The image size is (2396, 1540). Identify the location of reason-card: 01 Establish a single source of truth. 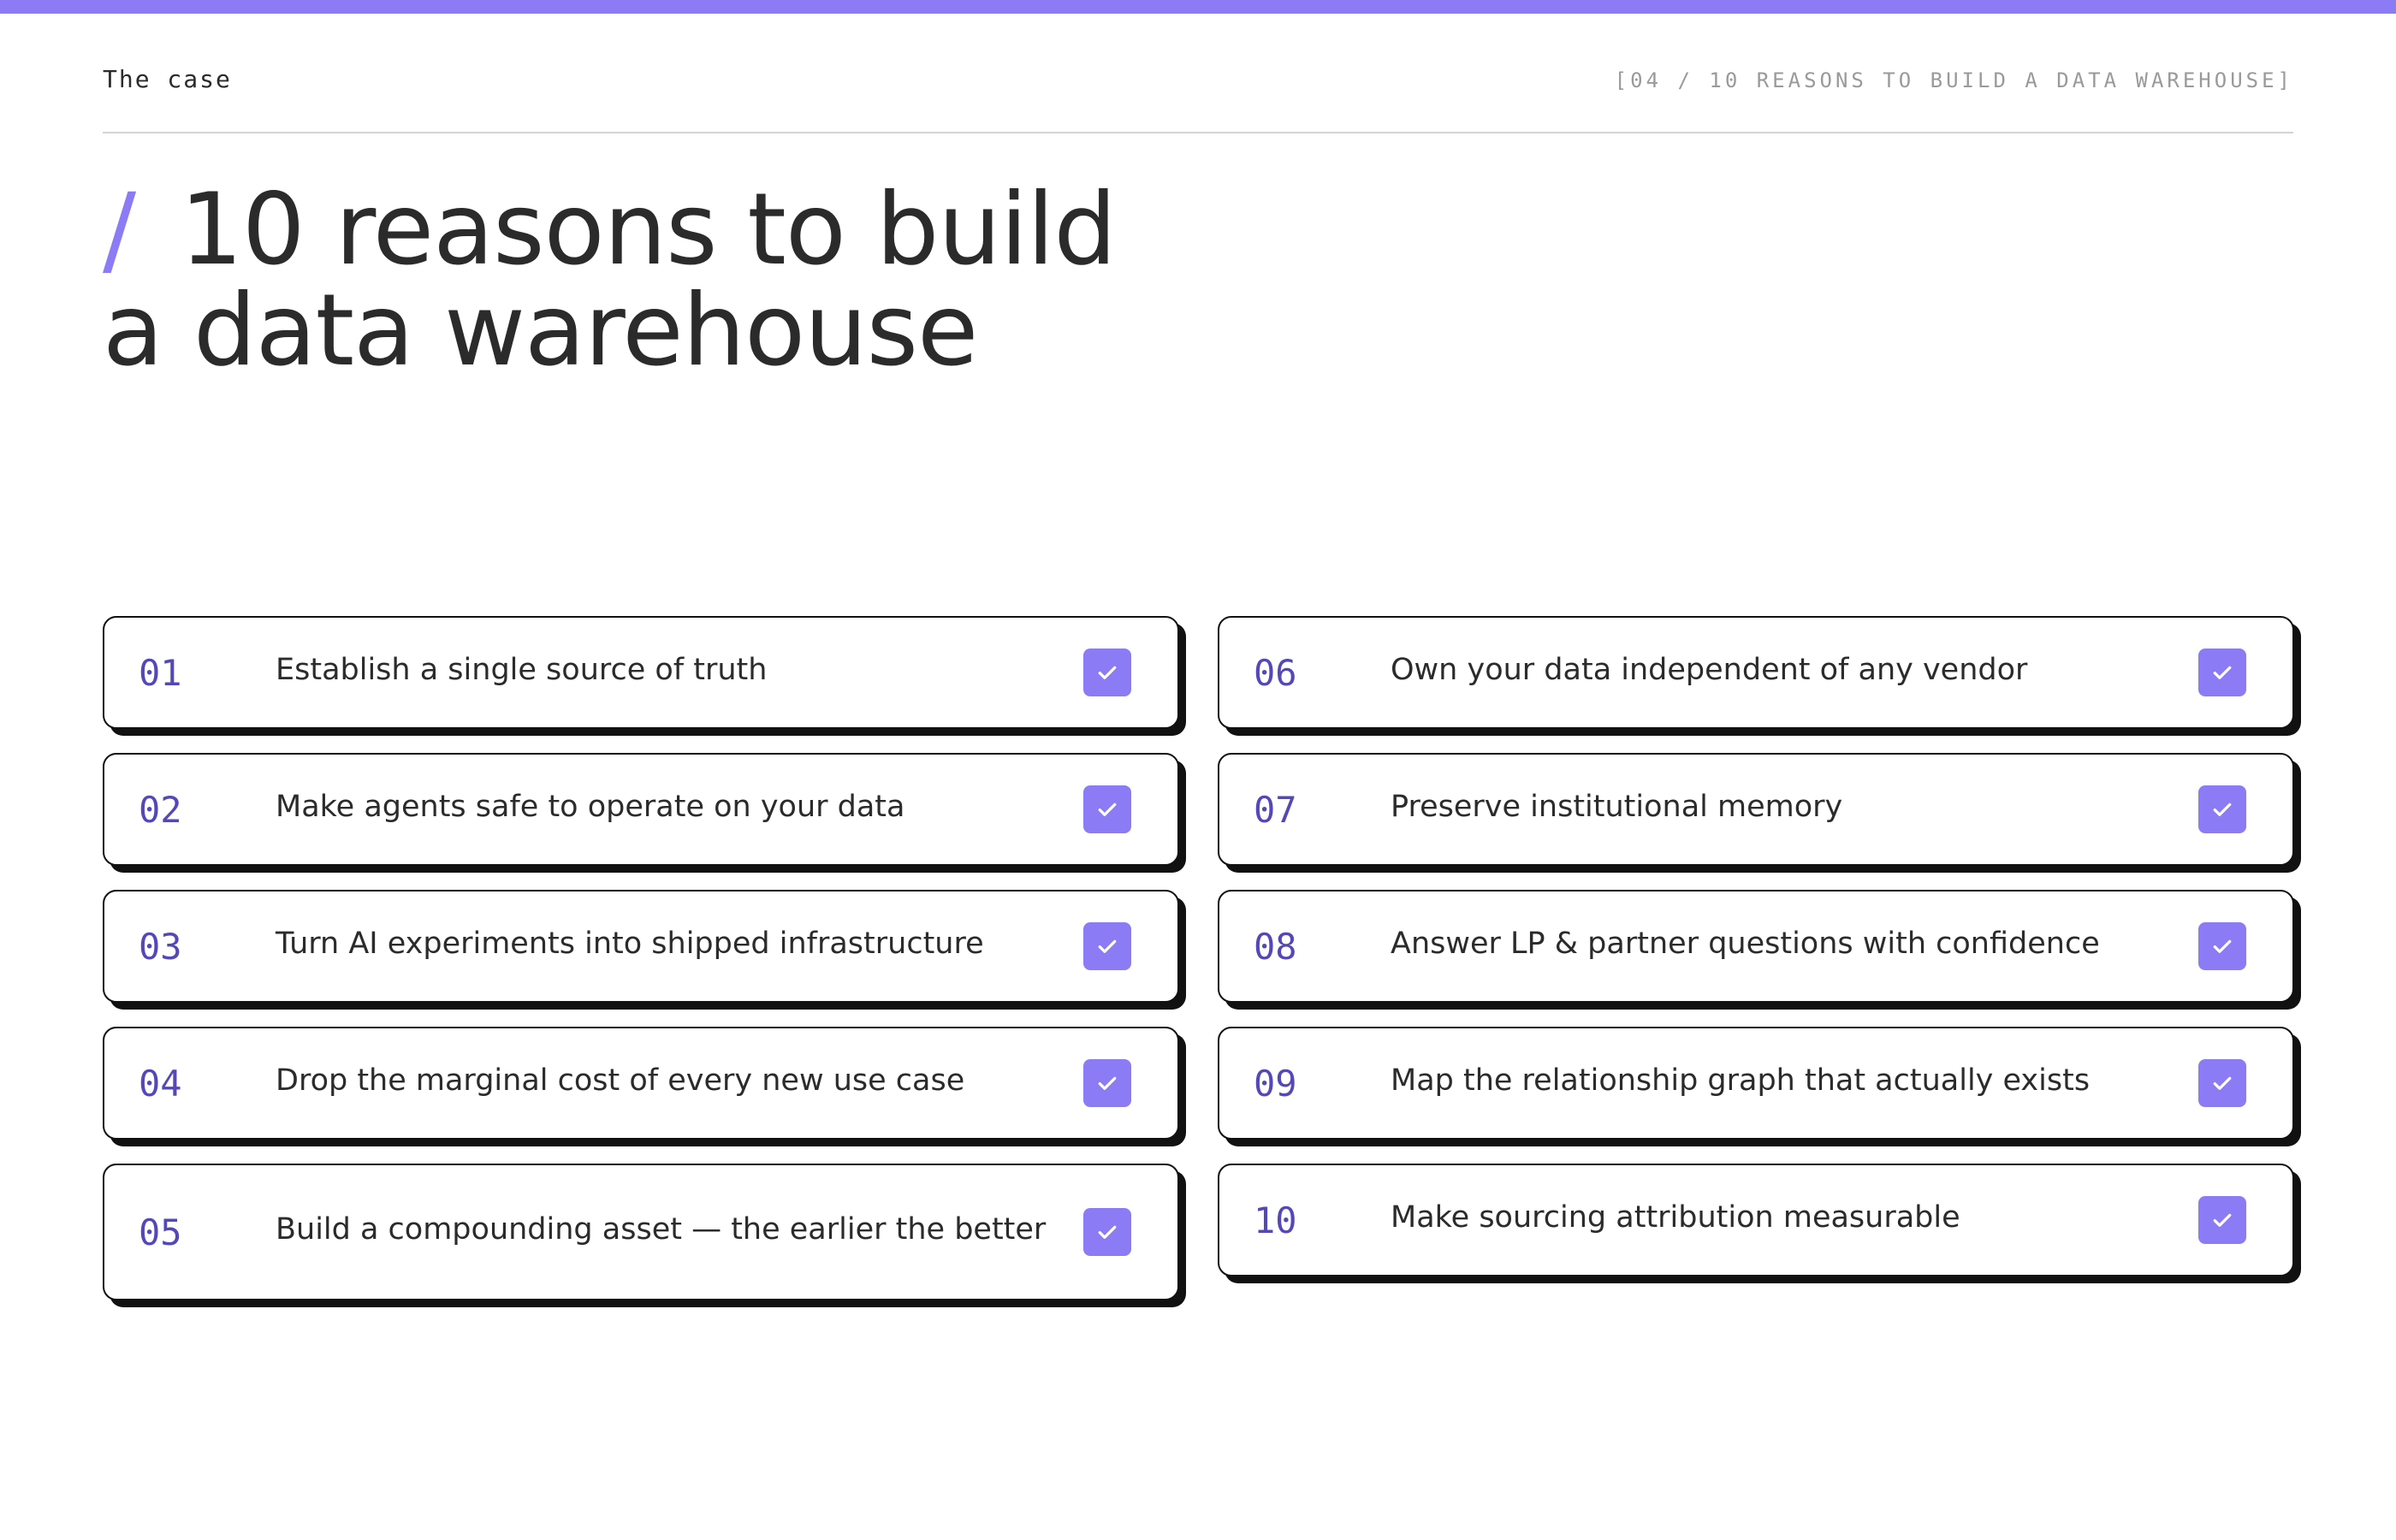
(641, 672).